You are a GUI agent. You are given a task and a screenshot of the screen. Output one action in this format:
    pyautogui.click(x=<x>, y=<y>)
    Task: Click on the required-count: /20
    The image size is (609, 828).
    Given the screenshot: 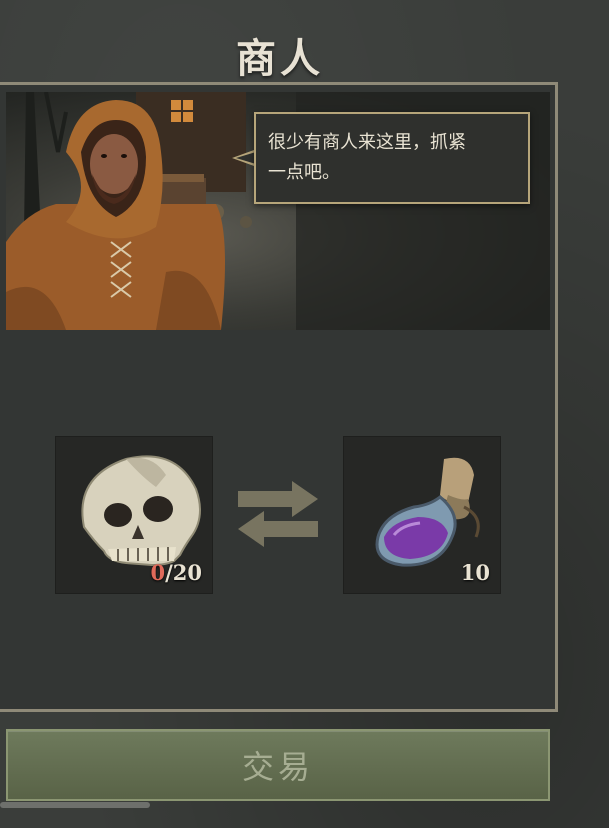 What is the action you would take?
    pyautogui.click(x=183, y=572)
    